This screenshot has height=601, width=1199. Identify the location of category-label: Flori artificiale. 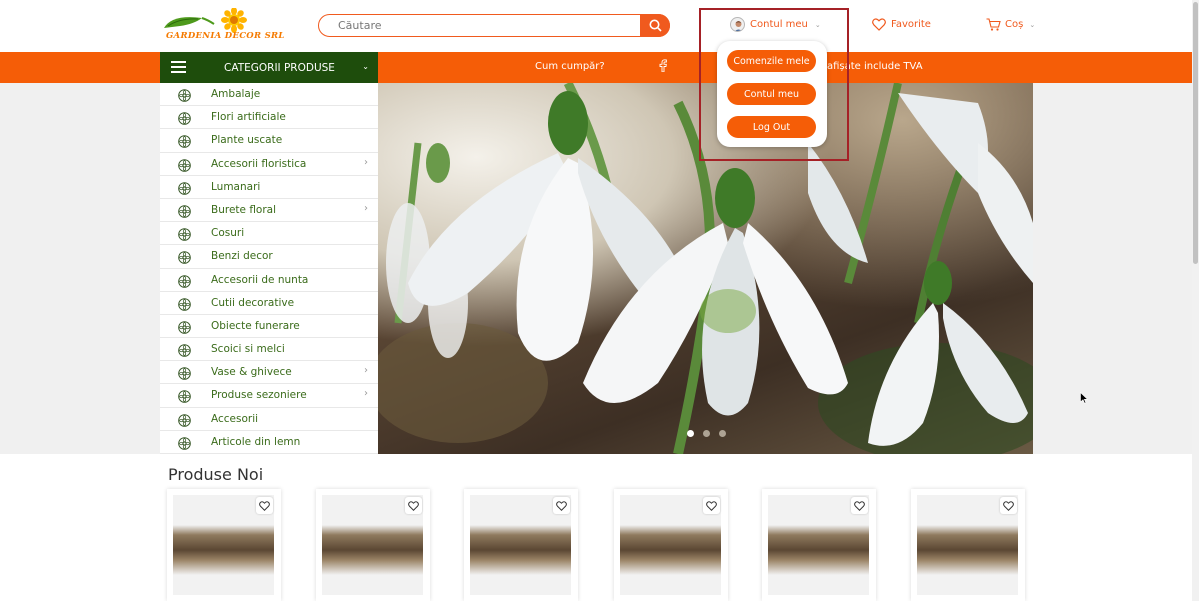
(248, 117).